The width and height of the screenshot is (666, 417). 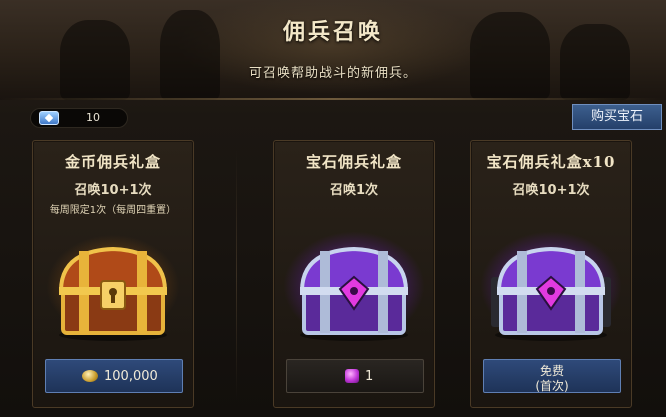 What do you see at coordinates (332, 32) in the screenshot?
I see `page-title: 佣兵召唤` at bounding box center [332, 32].